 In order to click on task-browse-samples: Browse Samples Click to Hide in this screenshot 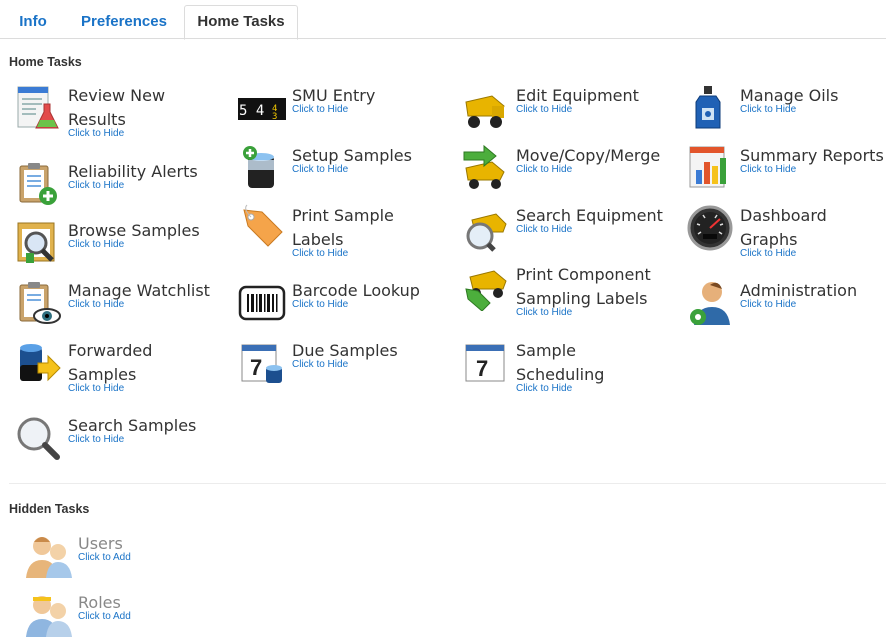, I will do `click(119, 243)`.